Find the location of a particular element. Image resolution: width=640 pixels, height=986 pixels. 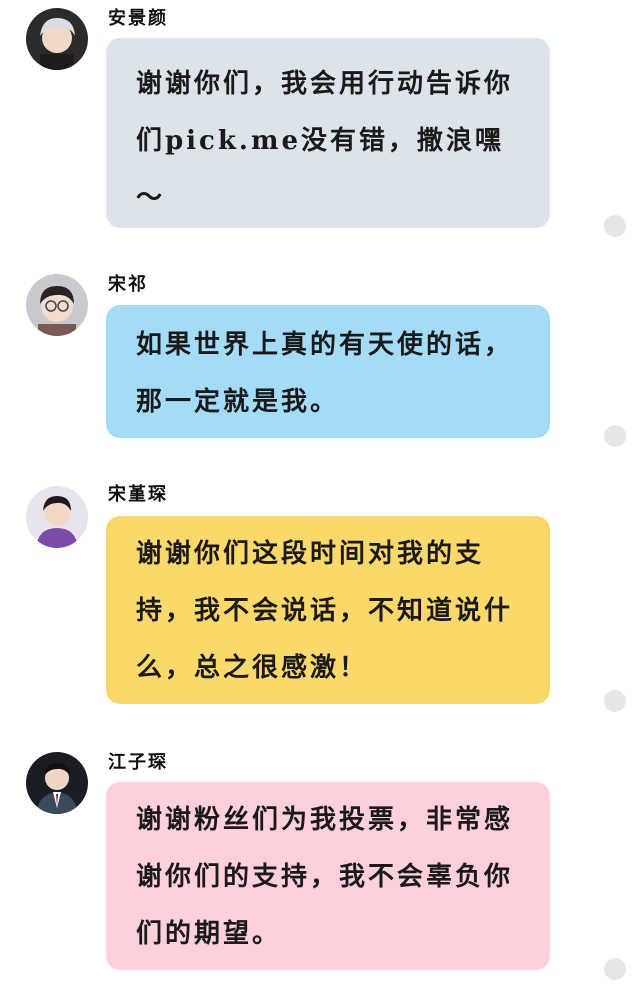

message-bubble: 如果世界上真的有天使的话，那一定就是我。 is located at coordinates (328, 371).